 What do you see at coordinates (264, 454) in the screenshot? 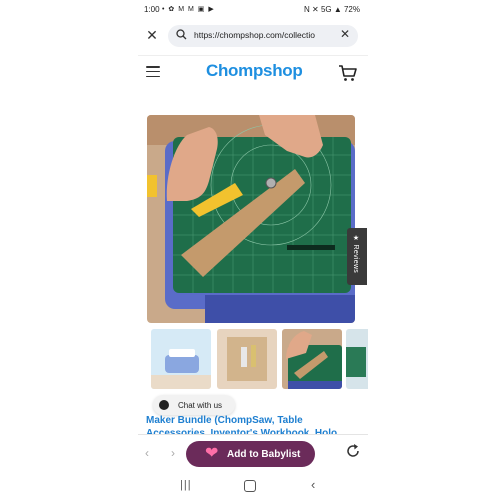
I see `babylist-label: Add to Babylist` at bounding box center [264, 454].